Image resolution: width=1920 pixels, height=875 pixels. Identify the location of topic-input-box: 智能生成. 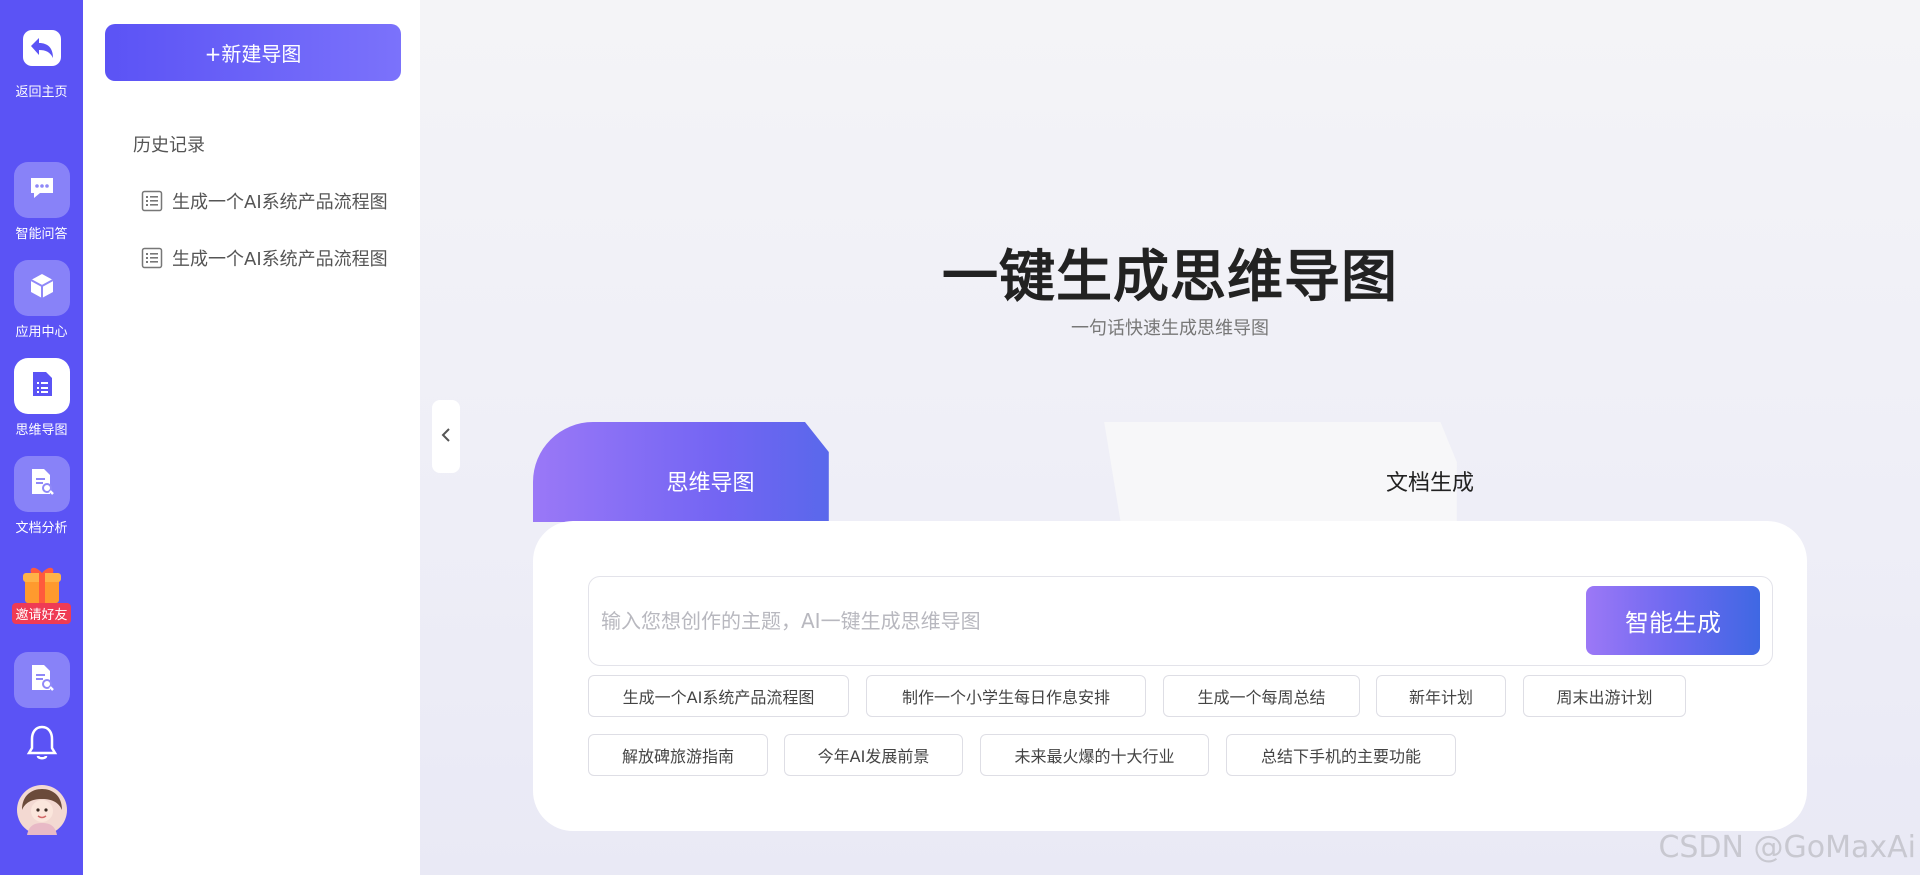
(1180, 621).